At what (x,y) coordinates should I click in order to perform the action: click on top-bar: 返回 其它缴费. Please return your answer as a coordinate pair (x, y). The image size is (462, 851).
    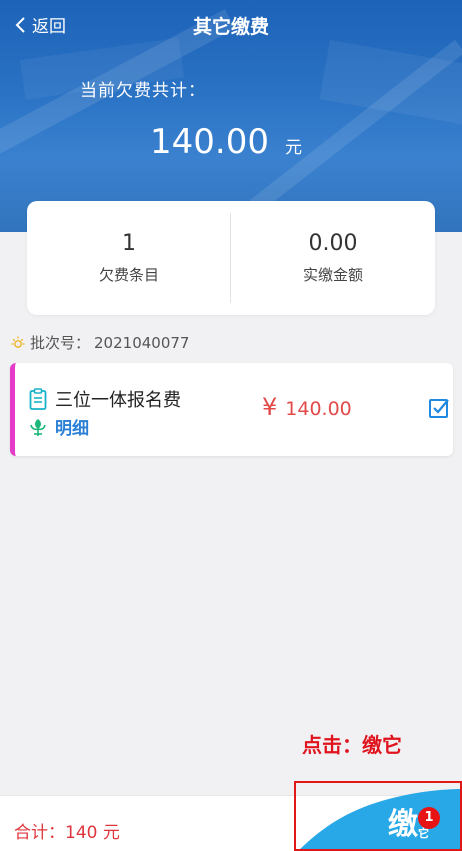
    Looking at the image, I should click on (231, 24).